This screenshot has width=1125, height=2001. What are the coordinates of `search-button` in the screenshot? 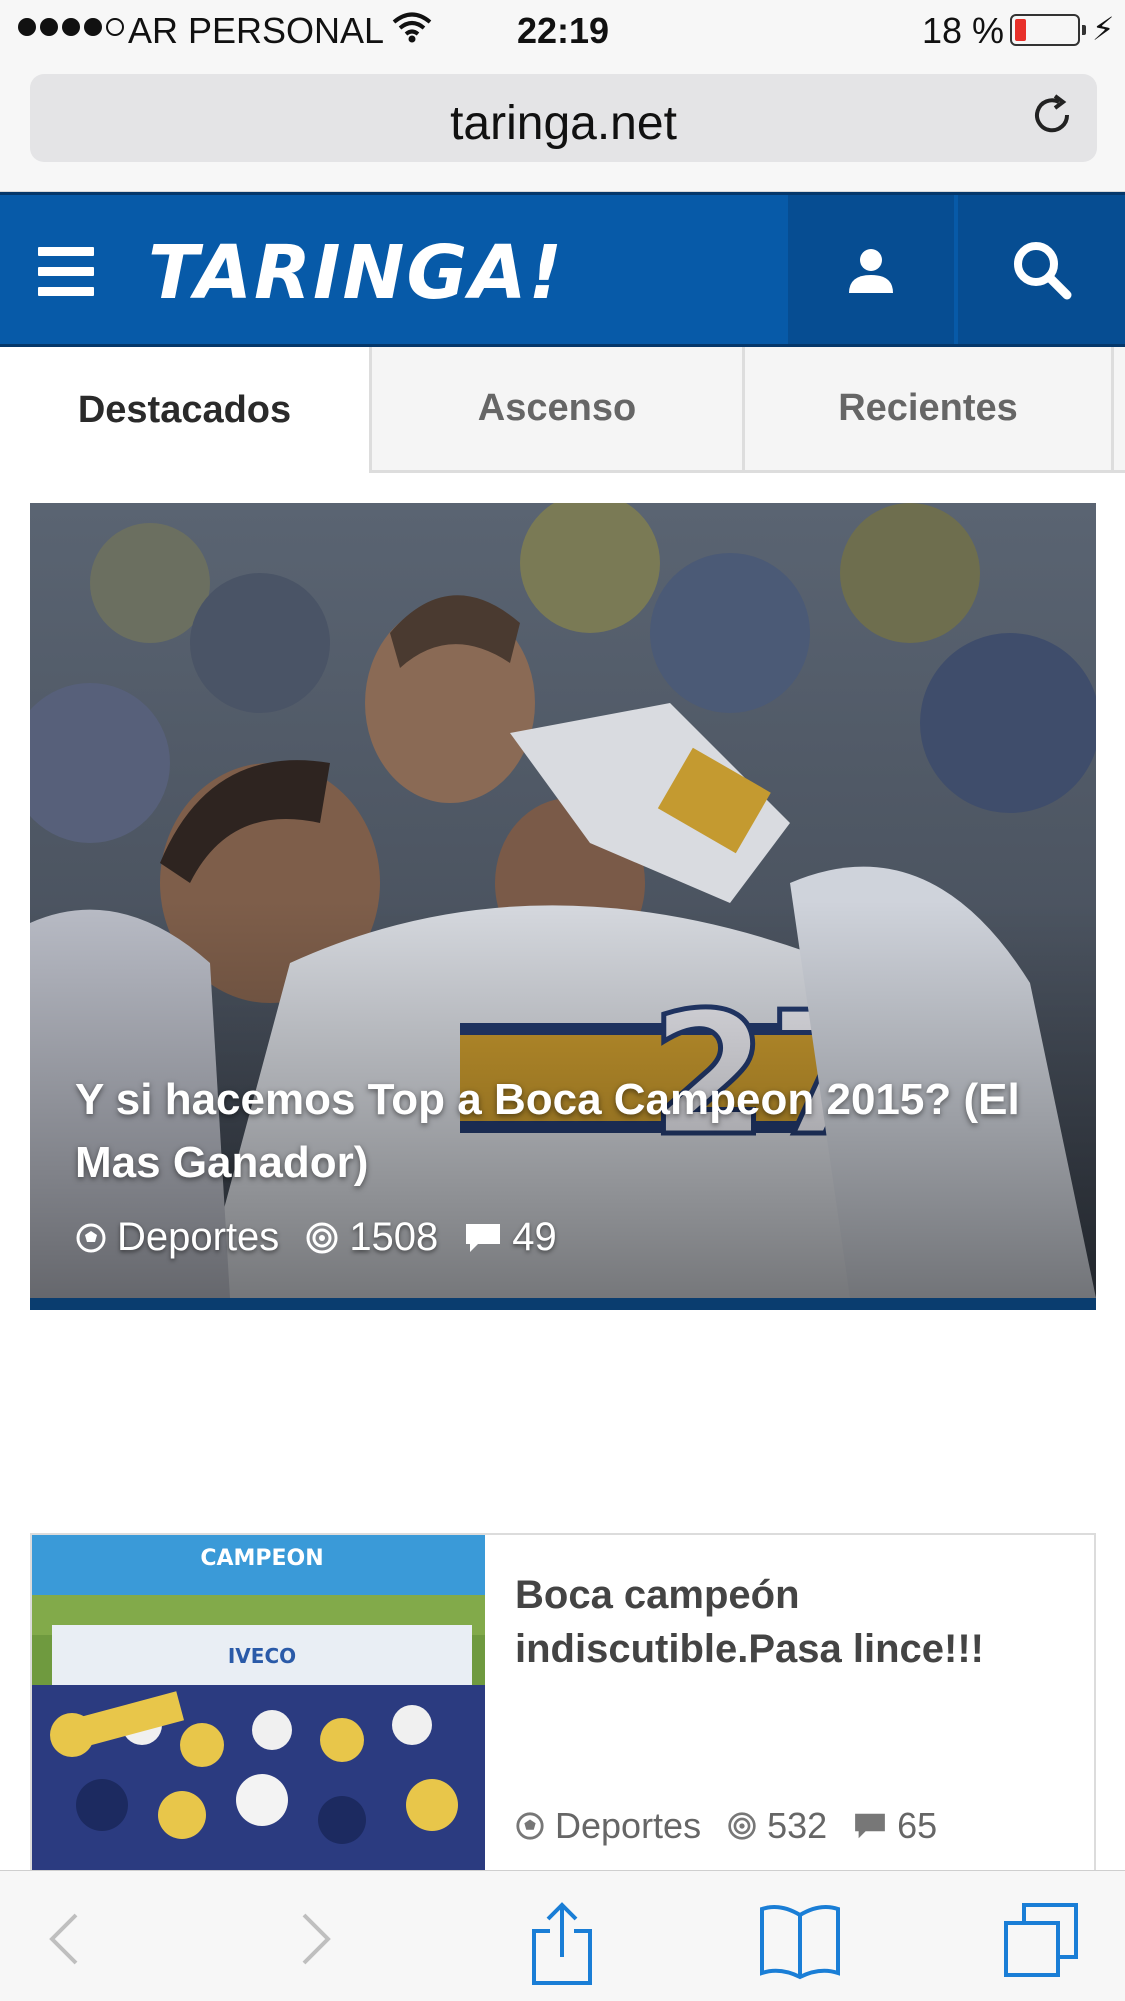 It's located at (1041, 269).